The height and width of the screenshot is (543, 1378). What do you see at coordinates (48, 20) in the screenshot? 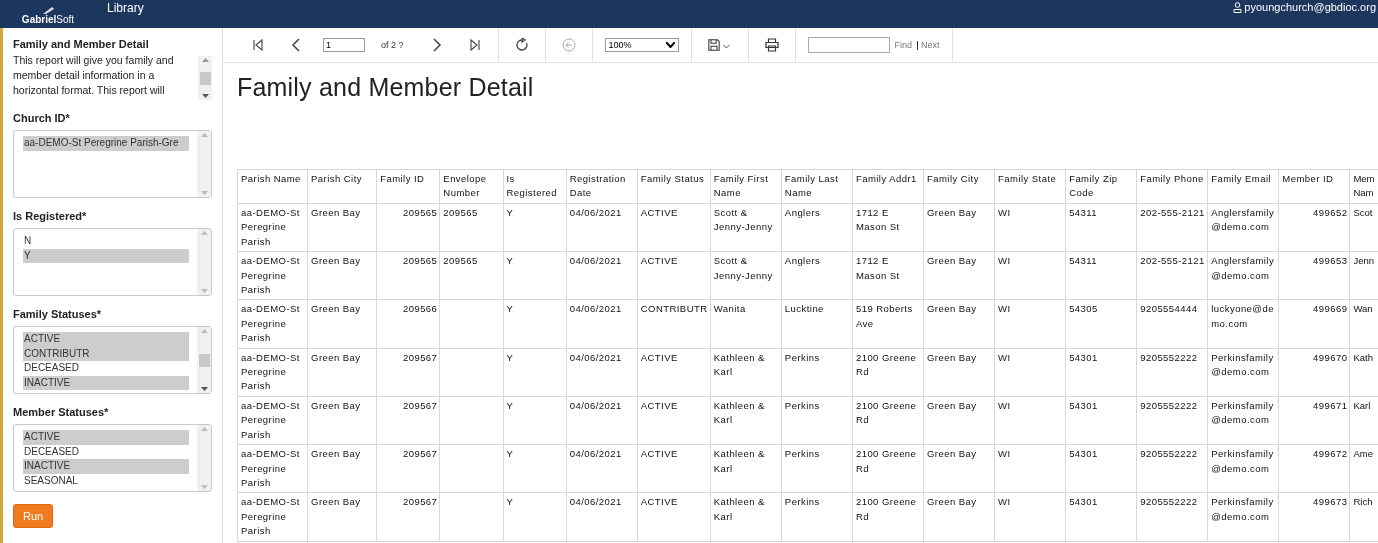
I see `logo-text: GabrielSoft` at bounding box center [48, 20].